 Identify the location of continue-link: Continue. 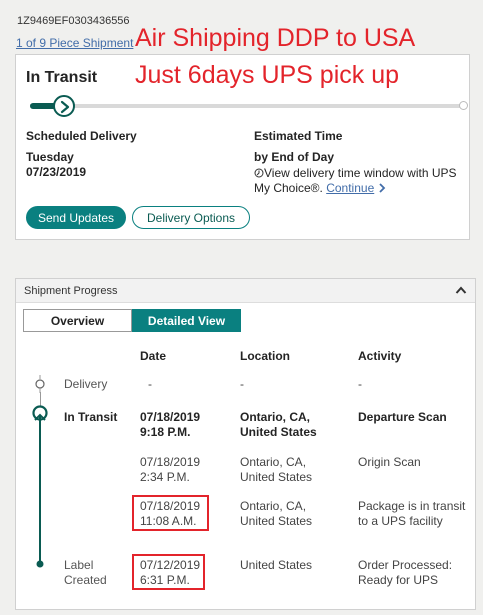
(350, 188).